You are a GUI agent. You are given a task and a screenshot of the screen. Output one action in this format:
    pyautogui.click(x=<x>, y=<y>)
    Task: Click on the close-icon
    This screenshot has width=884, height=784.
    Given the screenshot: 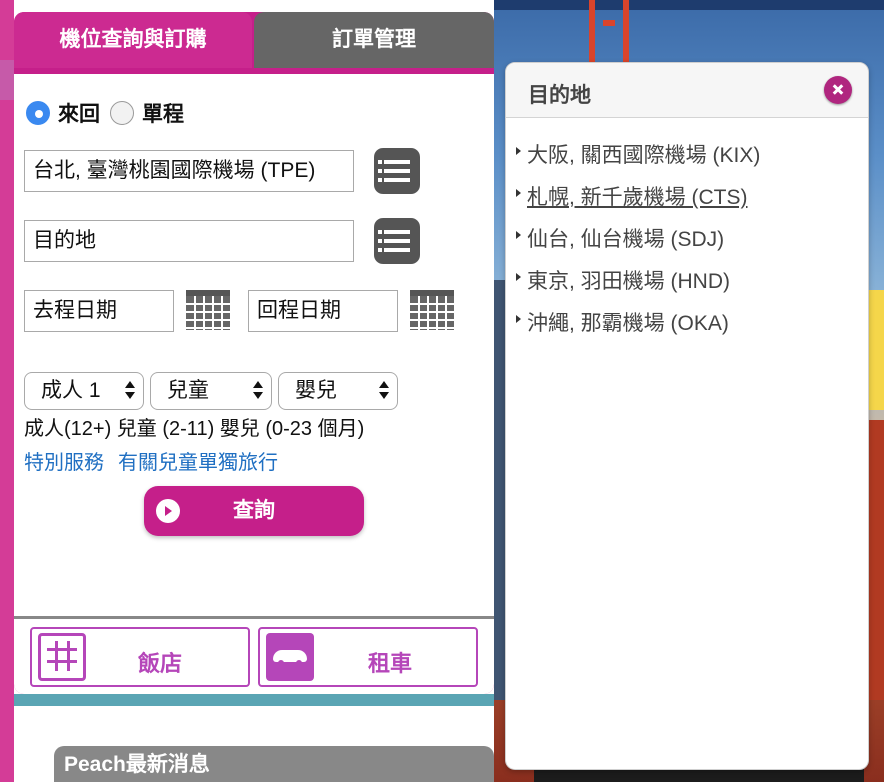 What is the action you would take?
    pyautogui.click(x=838, y=90)
    